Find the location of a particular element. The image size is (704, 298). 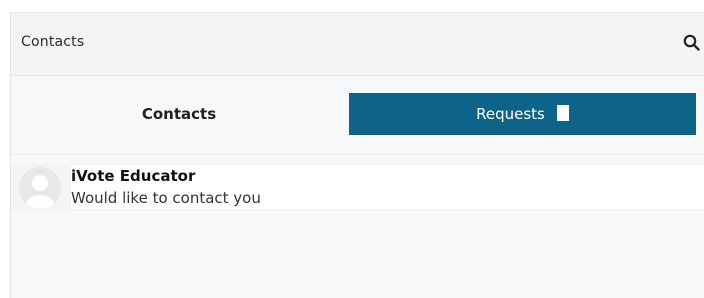

contact-name: iVote Educator is located at coordinates (133, 176).